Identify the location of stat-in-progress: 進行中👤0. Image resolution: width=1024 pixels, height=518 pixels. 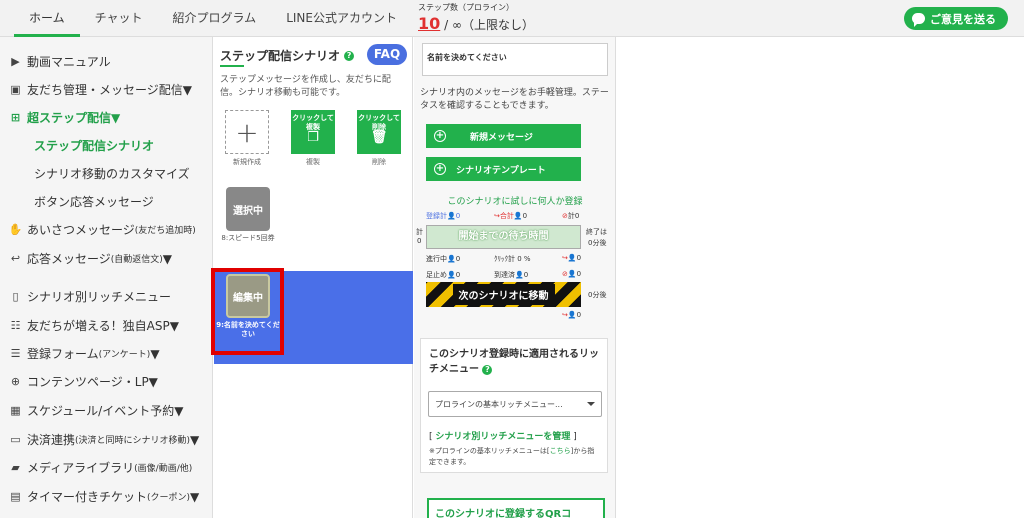
(443, 259).